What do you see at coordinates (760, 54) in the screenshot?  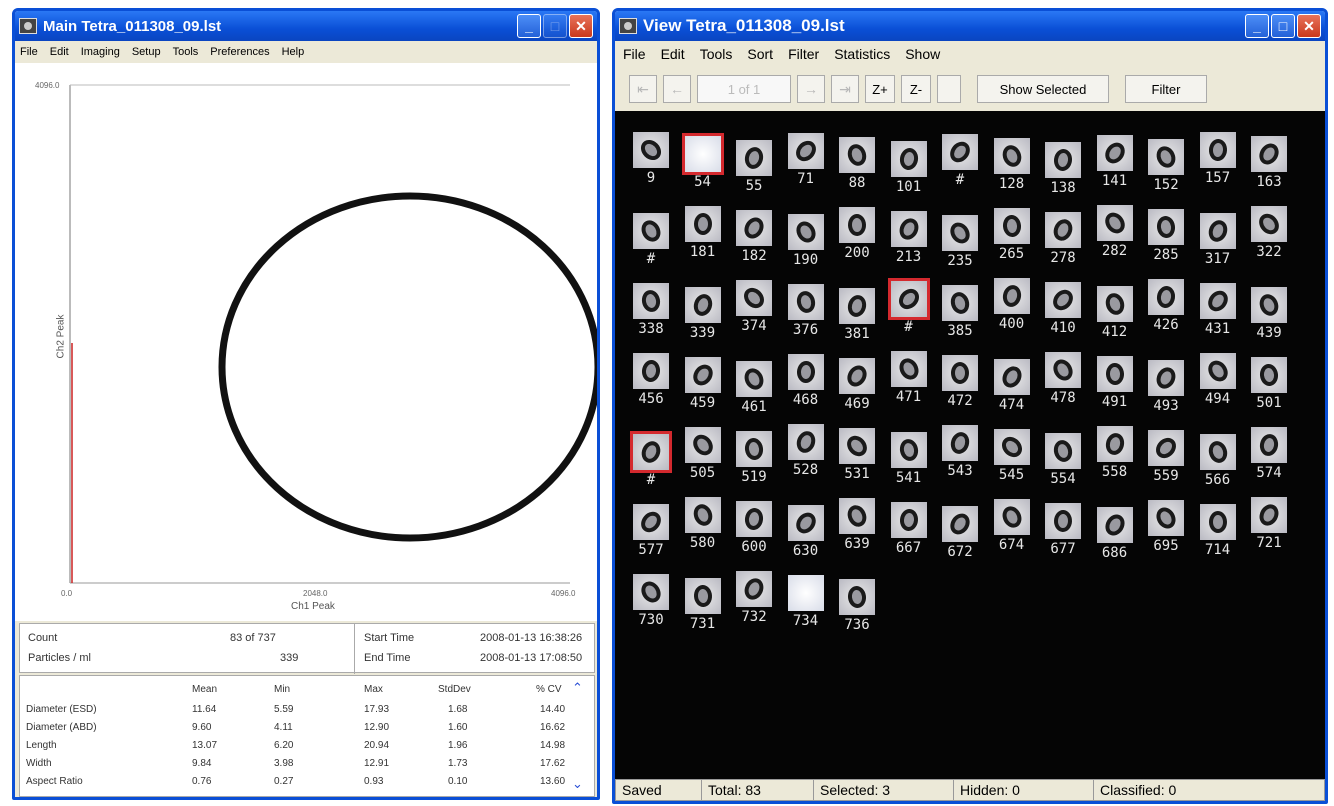 I see `menu-sort: Sort` at bounding box center [760, 54].